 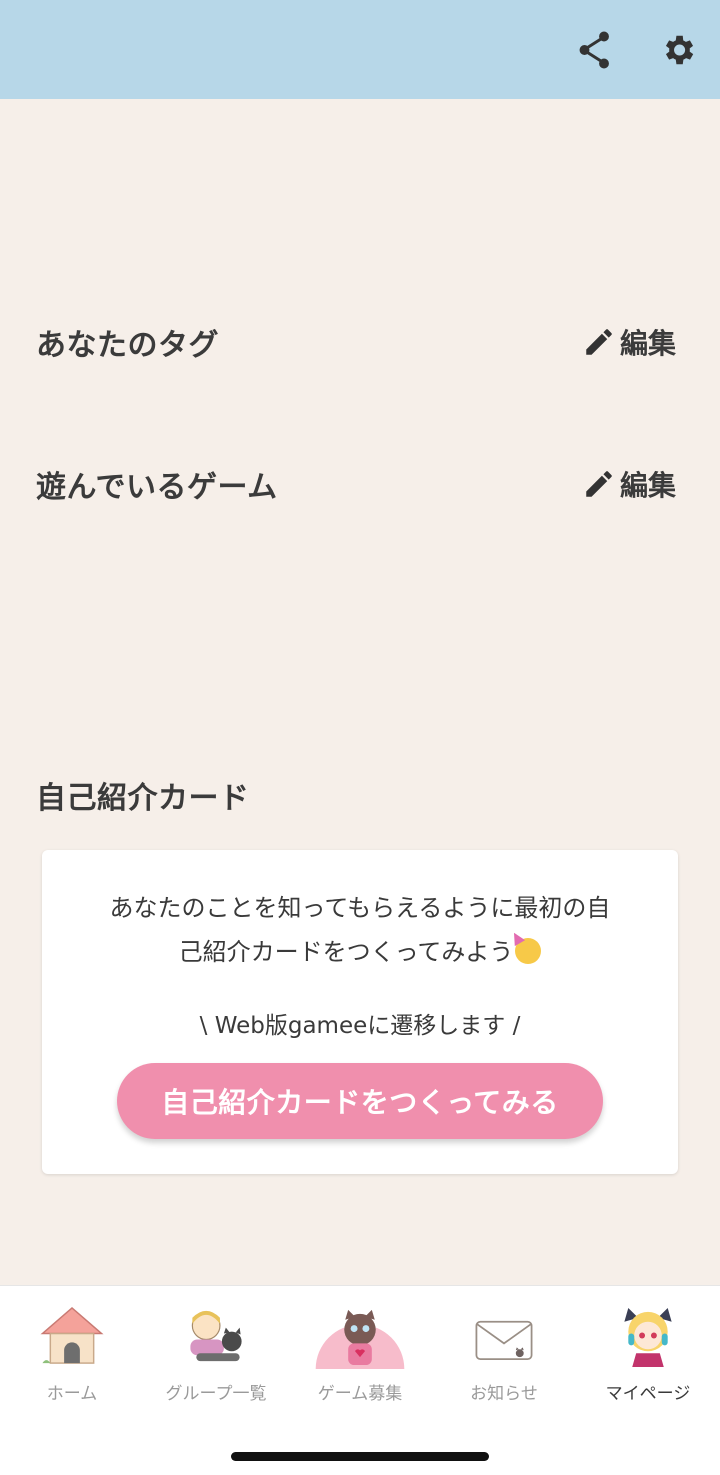 I want to click on games-edit-label: 編集, so click(x=647, y=485).